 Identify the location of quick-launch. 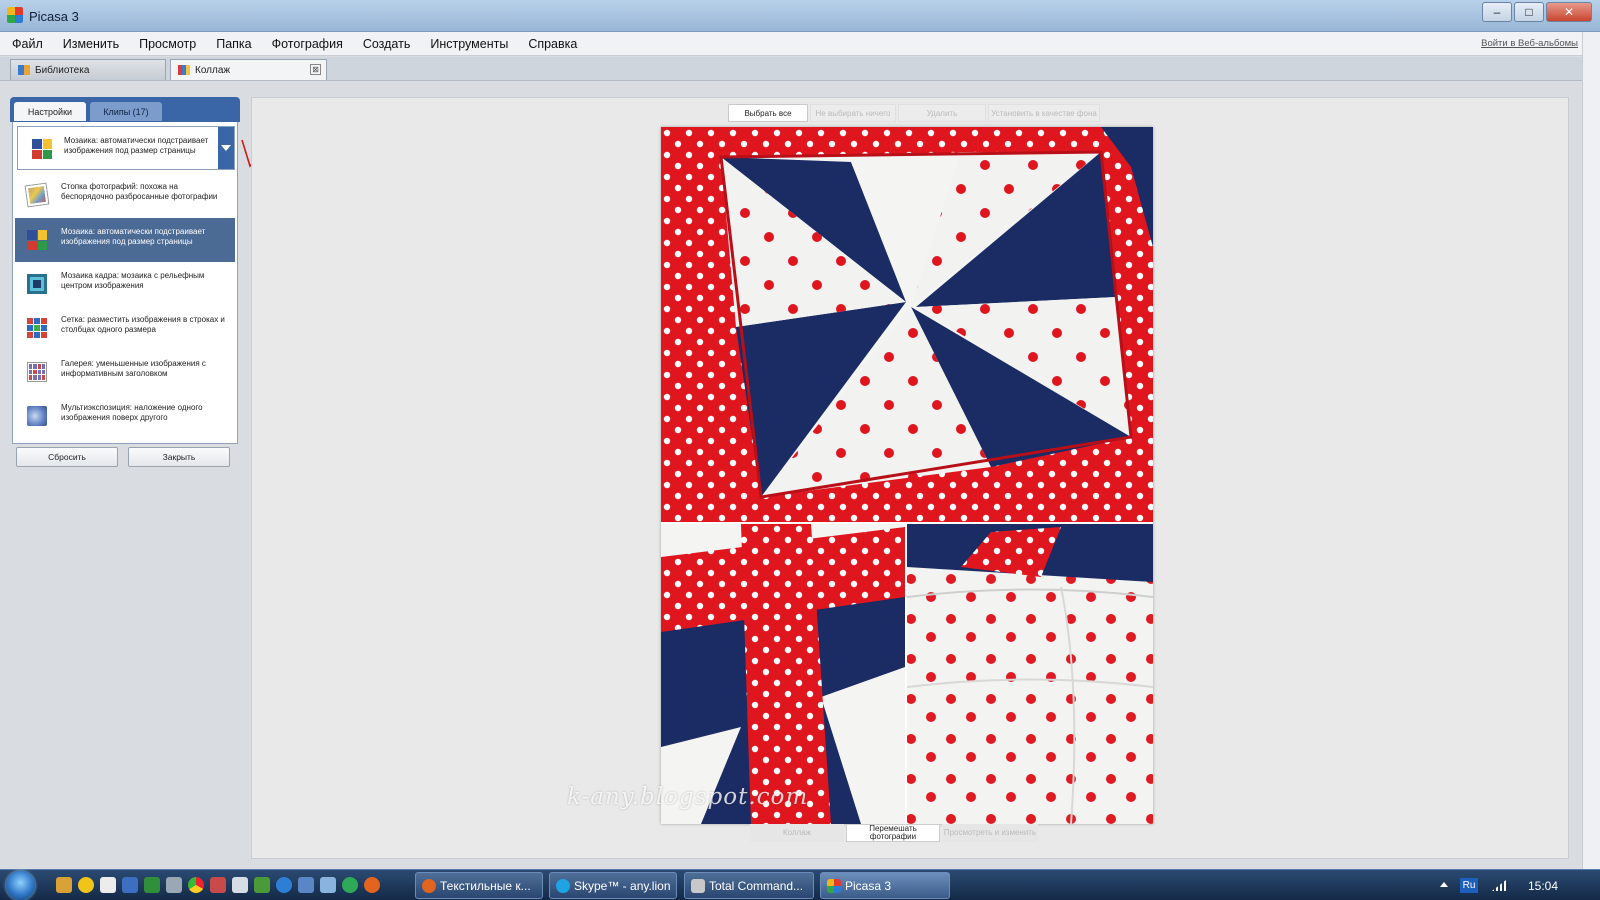
(221, 885).